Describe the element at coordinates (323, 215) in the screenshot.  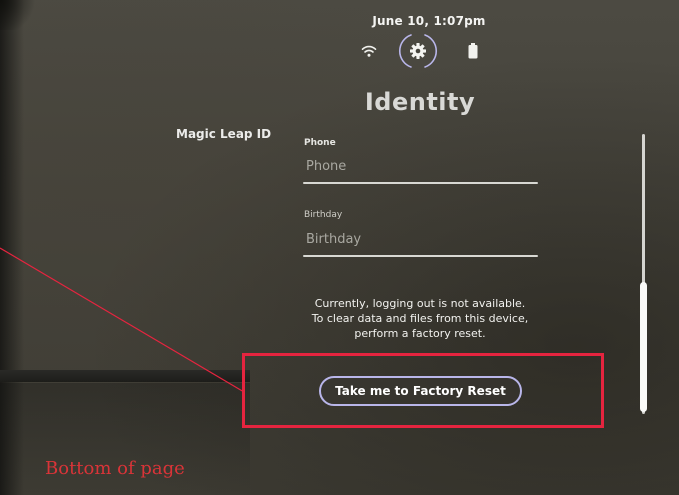
I see `birthday-field-caption: Birthday` at that location.